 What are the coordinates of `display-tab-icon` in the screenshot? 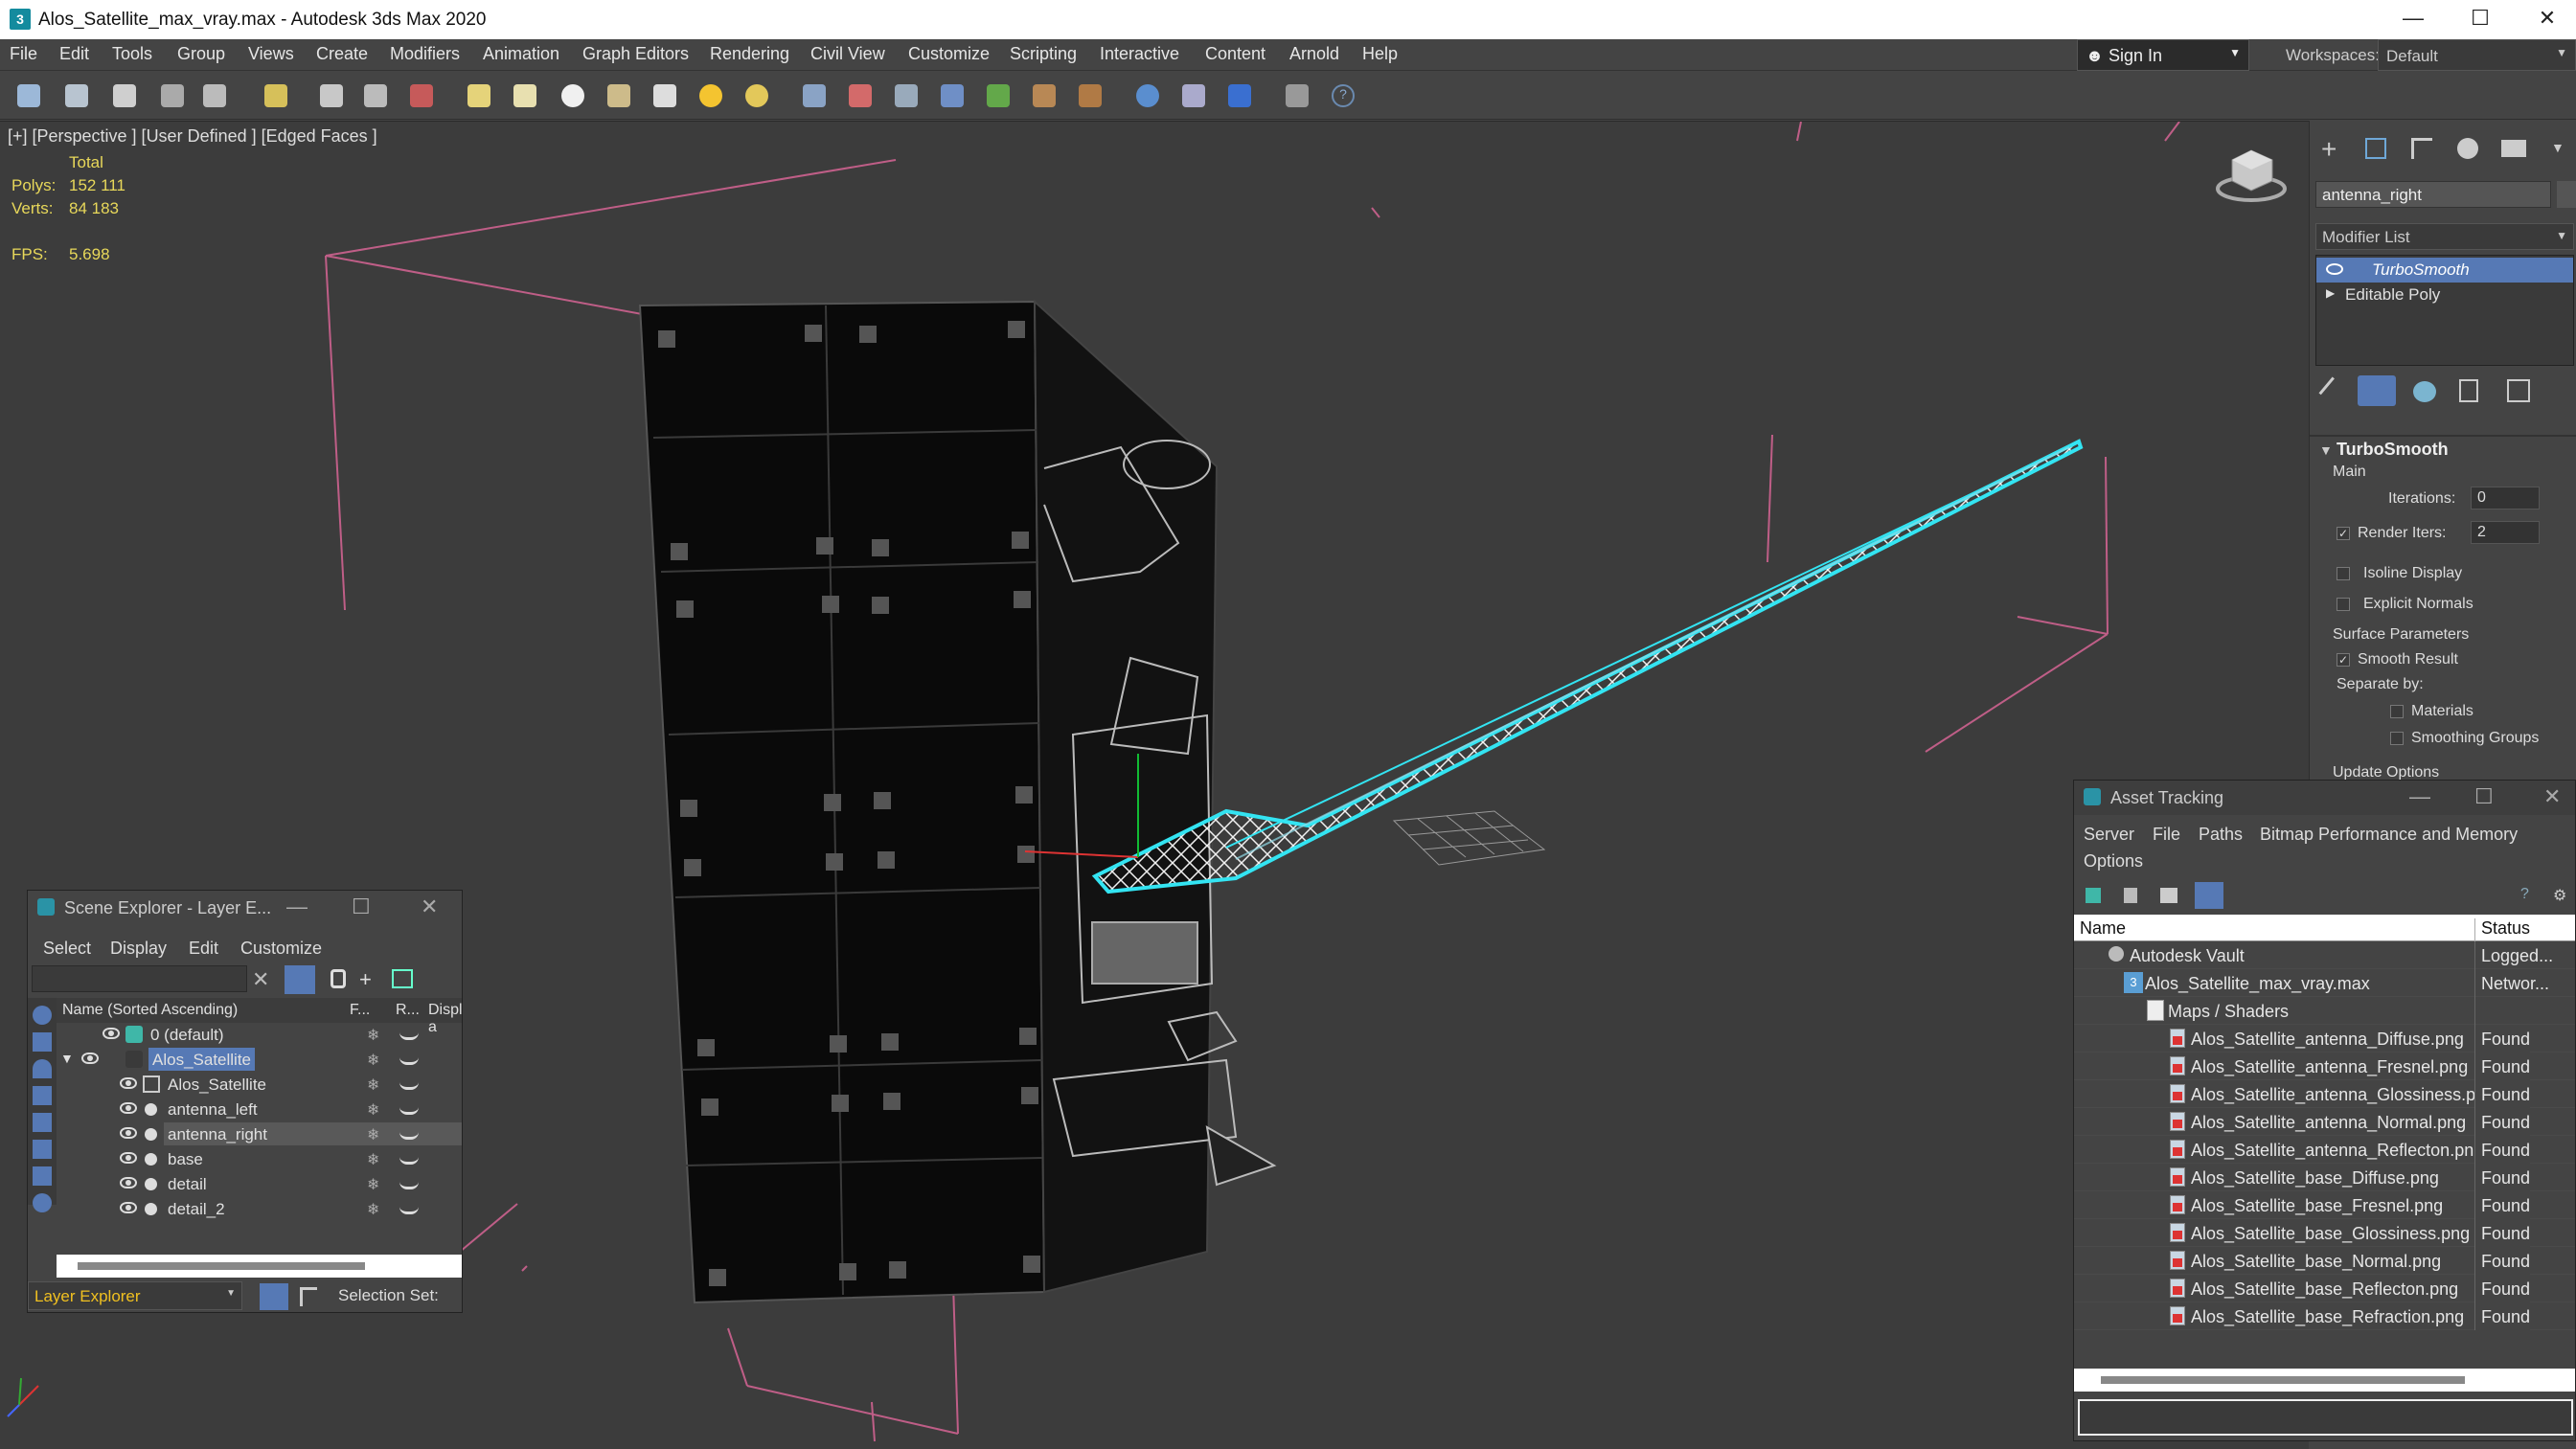 It's located at (2514, 148).